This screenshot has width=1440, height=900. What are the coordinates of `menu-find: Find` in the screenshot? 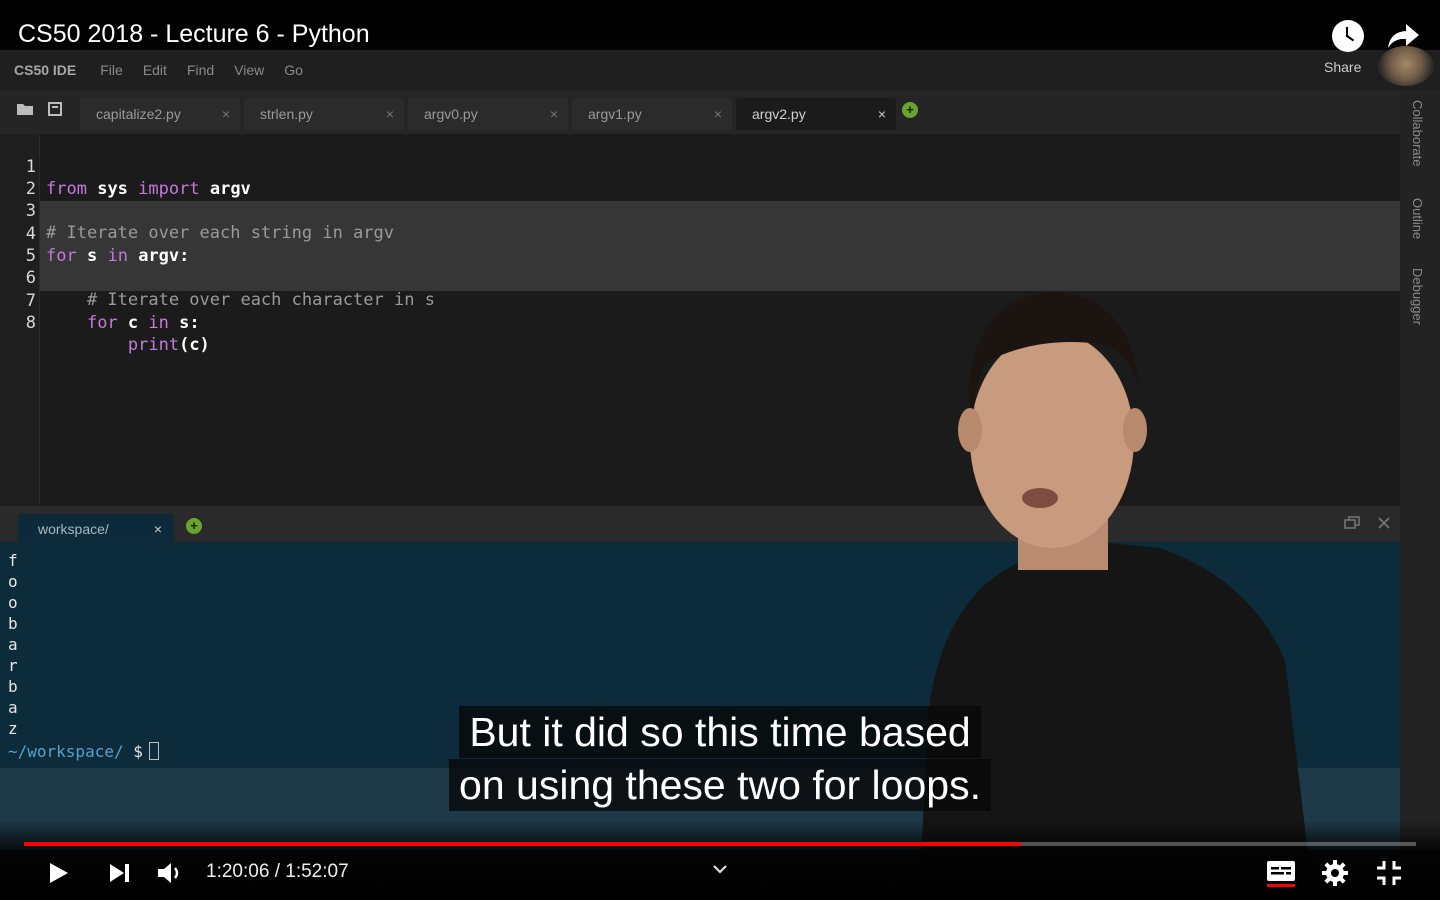 It's located at (200, 70).